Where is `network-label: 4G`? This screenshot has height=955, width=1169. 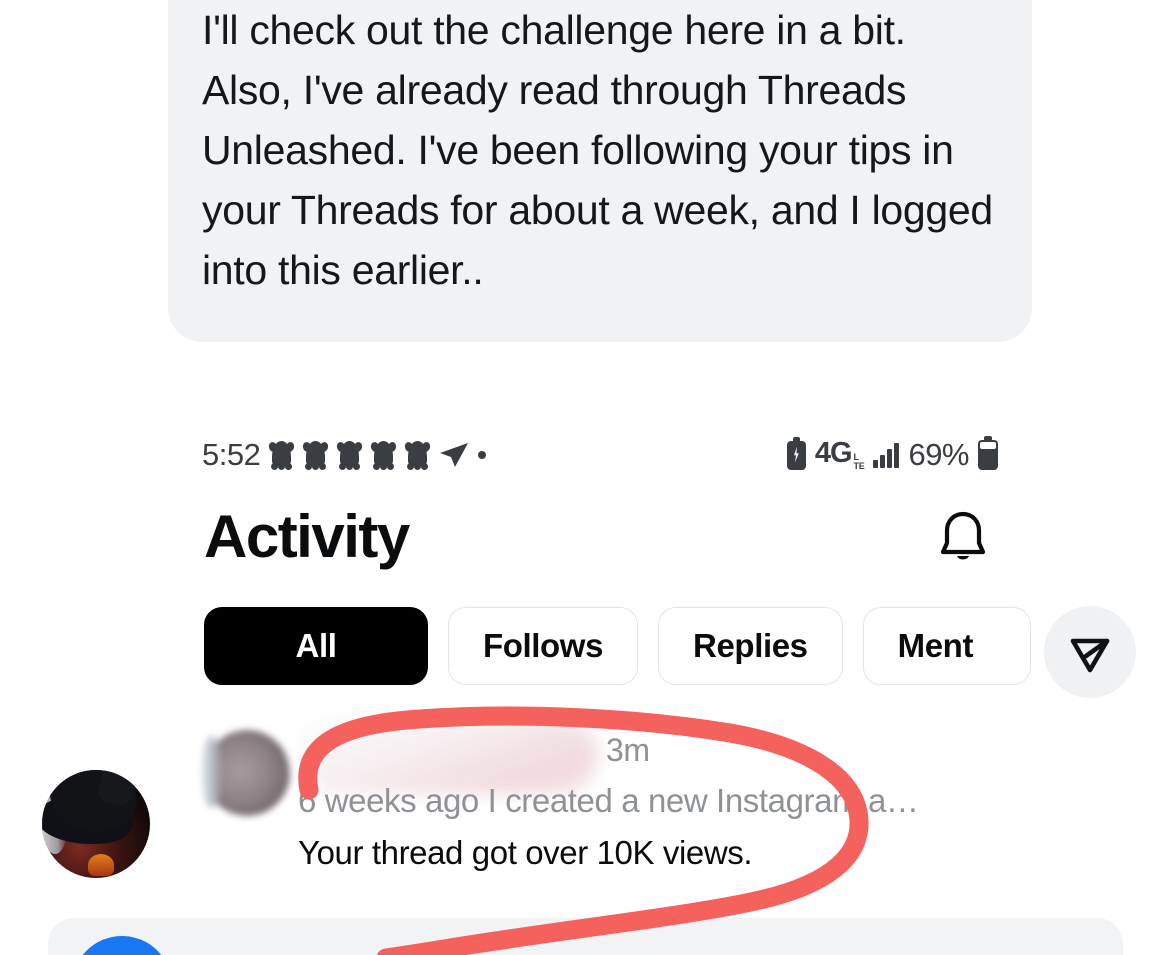
network-label: 4G is located at coordinates (833, 453).